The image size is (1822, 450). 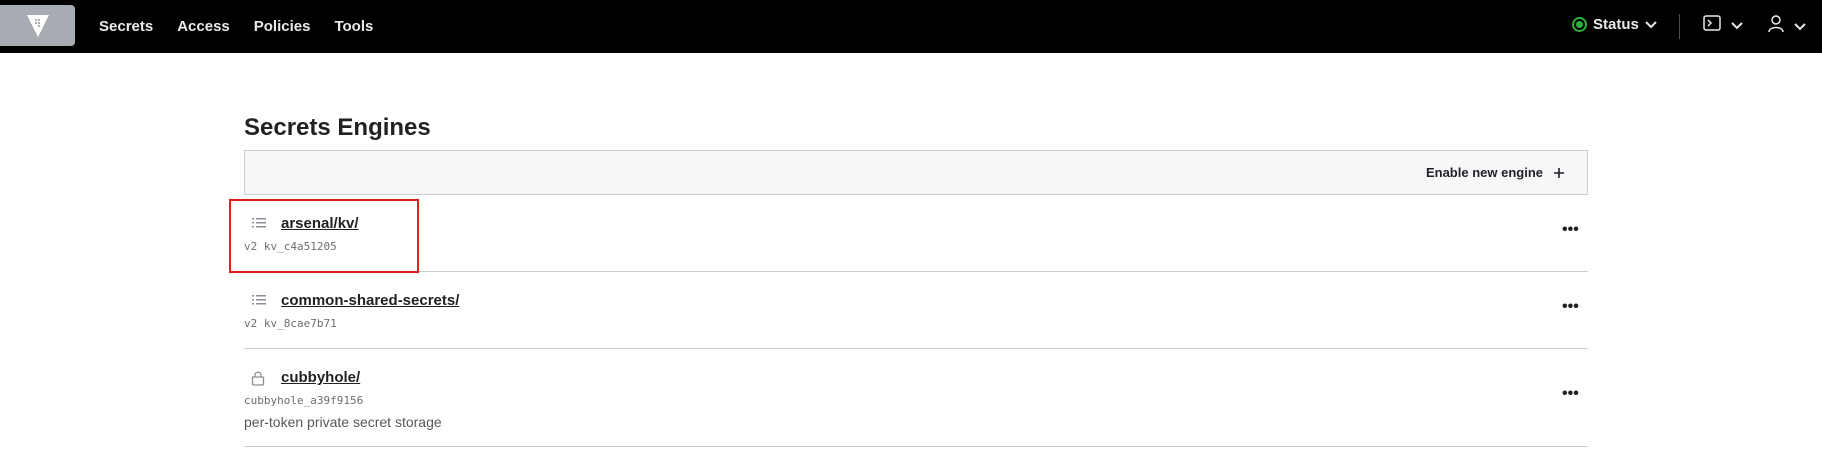 I want to click on nav-access: Access, so click(x=203, y=26).